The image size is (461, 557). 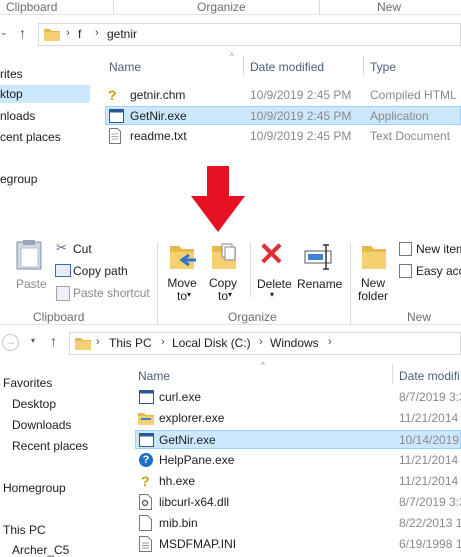 I want to click on nav-homegroup: Homegroup, so click(x=34, y=488).